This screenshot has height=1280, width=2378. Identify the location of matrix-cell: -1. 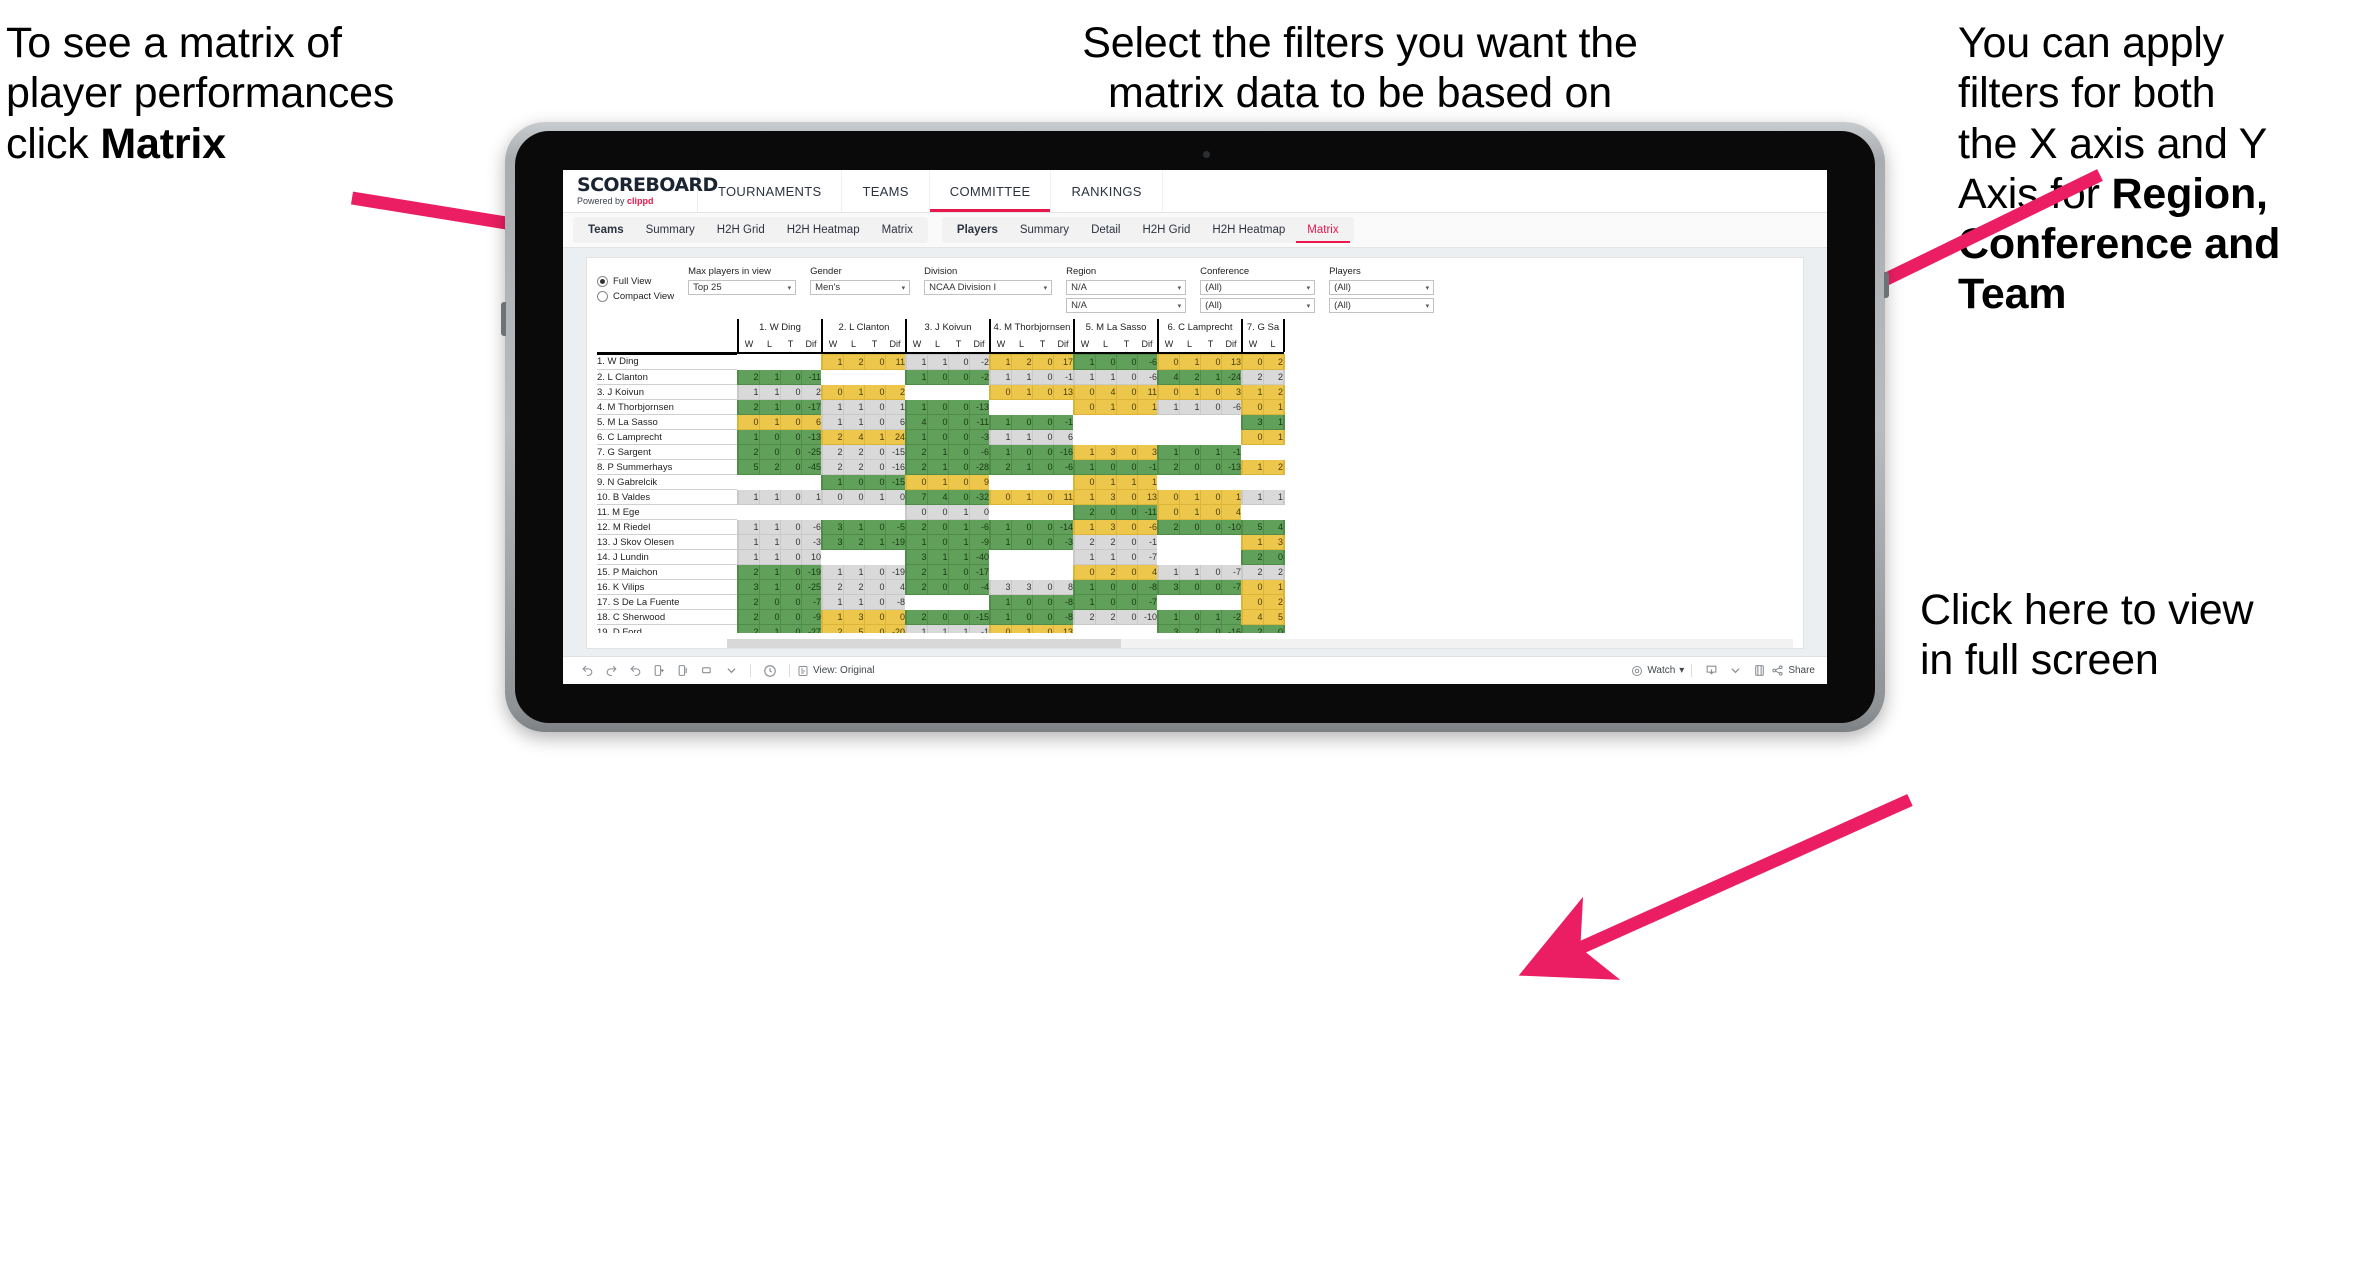
(979, 628).